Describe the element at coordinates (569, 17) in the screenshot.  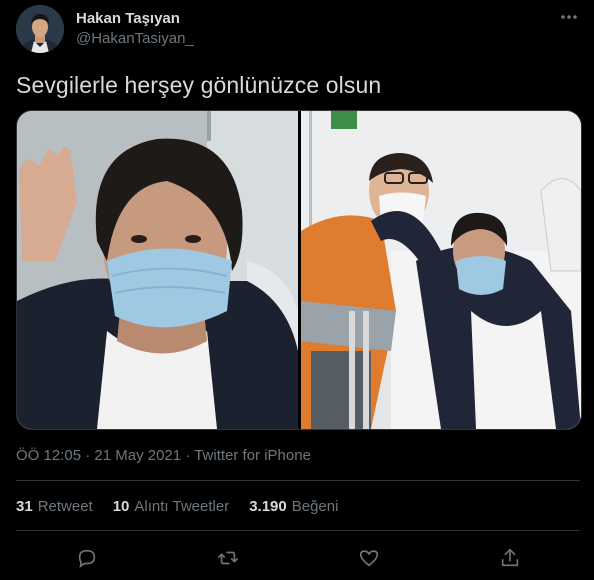
I see `more-icon` at that location.